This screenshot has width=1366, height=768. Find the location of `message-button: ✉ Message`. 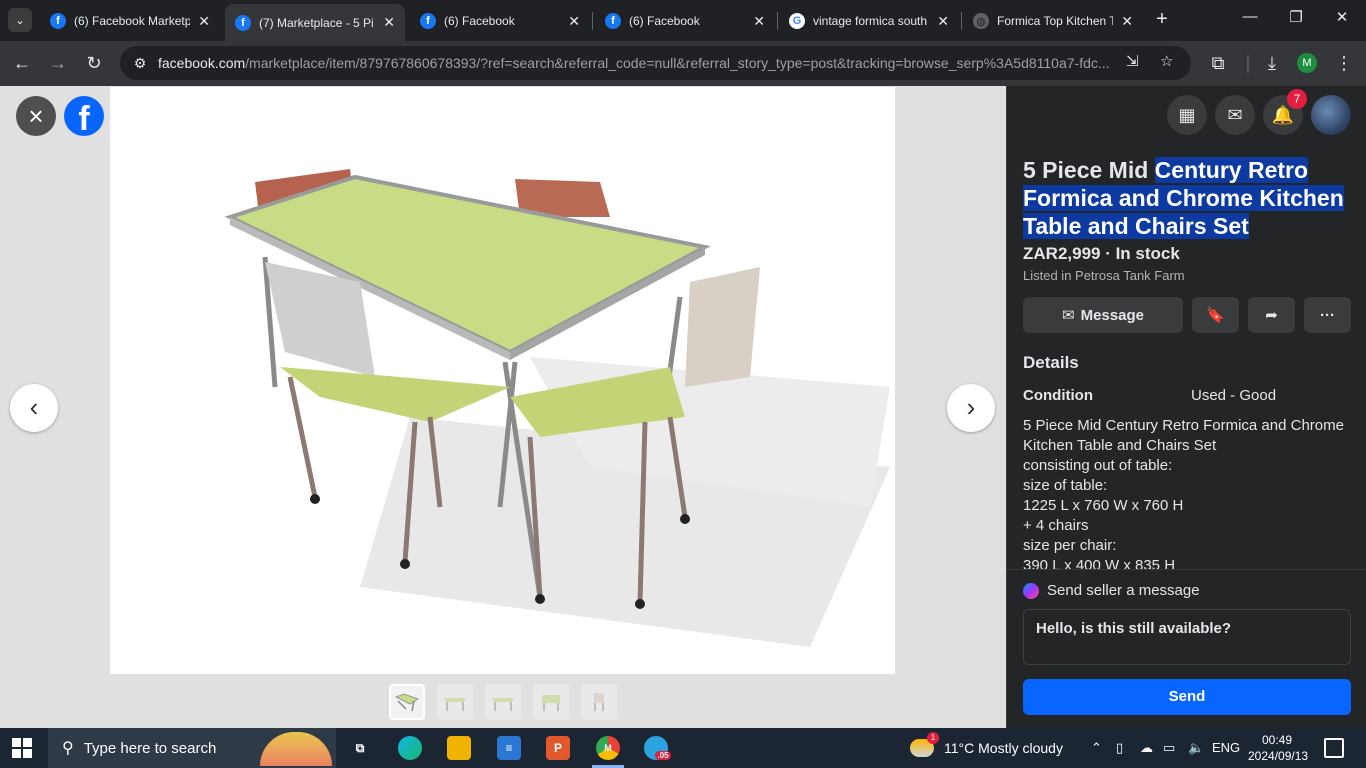

message-button: ✉ Message is located at coordinates (1103, 315).